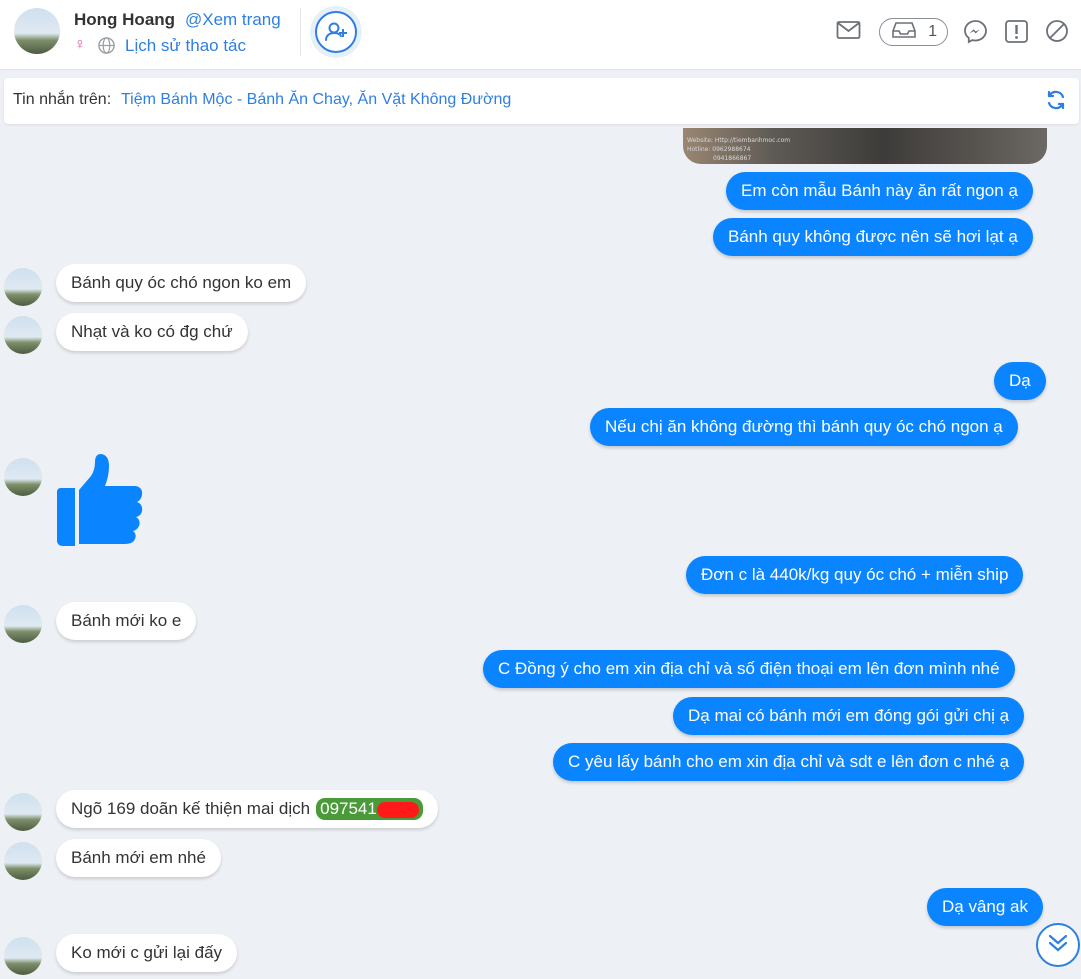 Image resolution: width=1081 pixels, height=979 pixels. I want to click on thumbs-up-icon, so click(100, 502).